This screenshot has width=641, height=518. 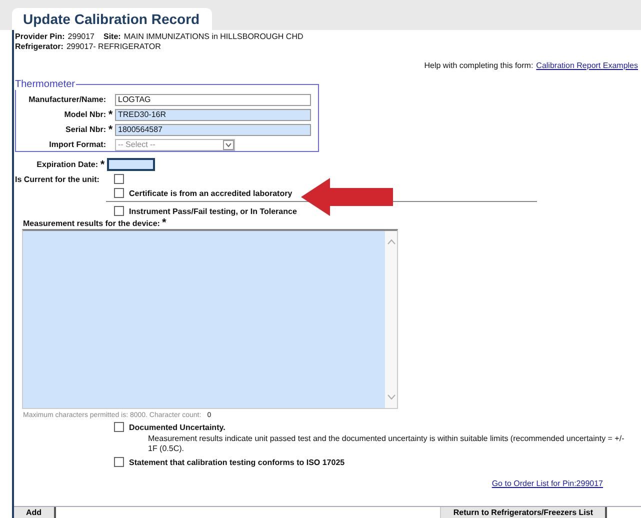 I want to click on checkbox-label: Documented Uncertainty., so click(x=177, y=427).